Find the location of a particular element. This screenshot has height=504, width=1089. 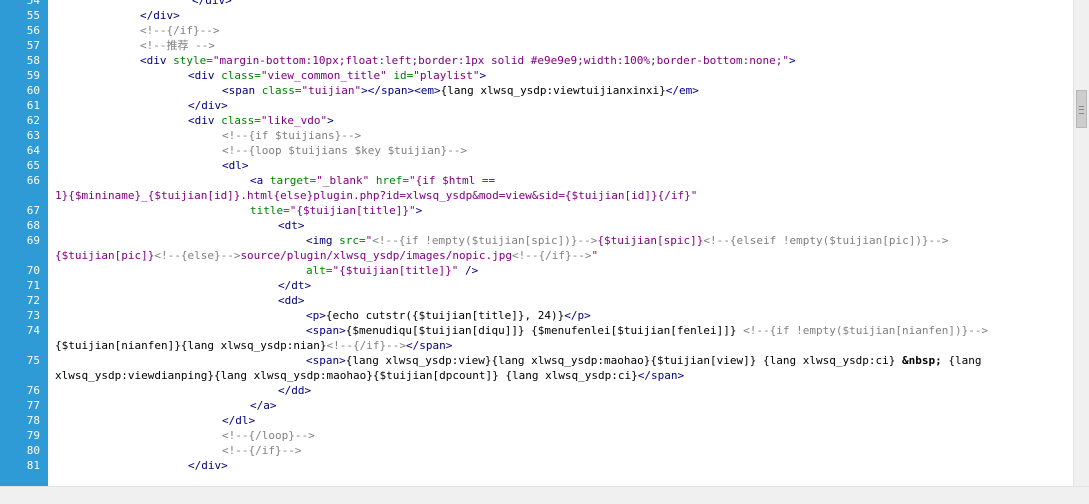

code-token: <img is located at coordinates (323, 240).